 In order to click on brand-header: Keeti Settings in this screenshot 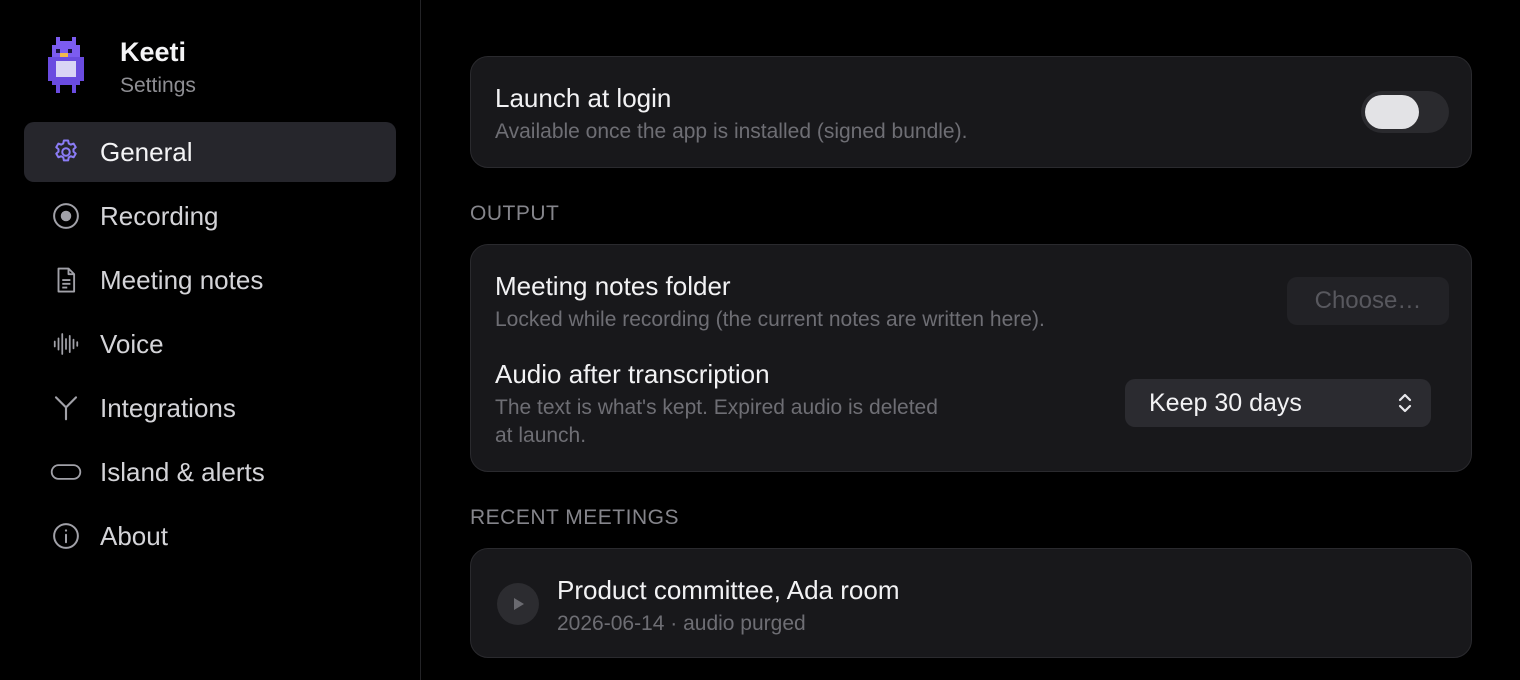, I will do `click(122, 67)`.